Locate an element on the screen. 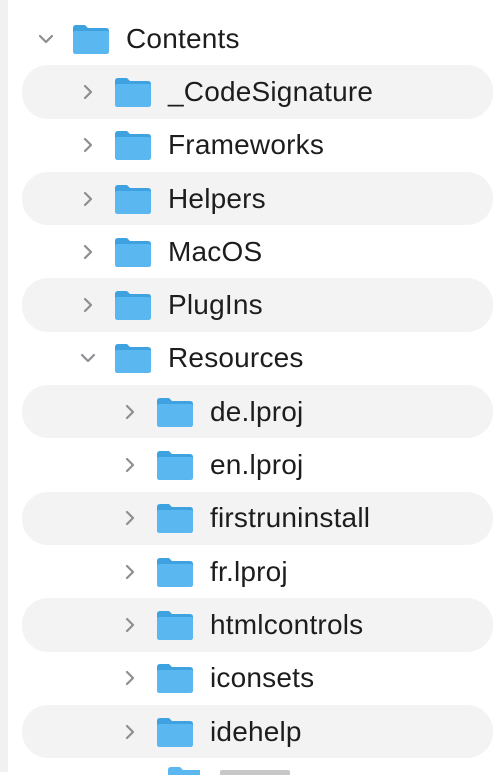 Image resolution: width=493 pixels, height=775 pixels. tree-row-label: Contents is located at coordinates (183, 38).